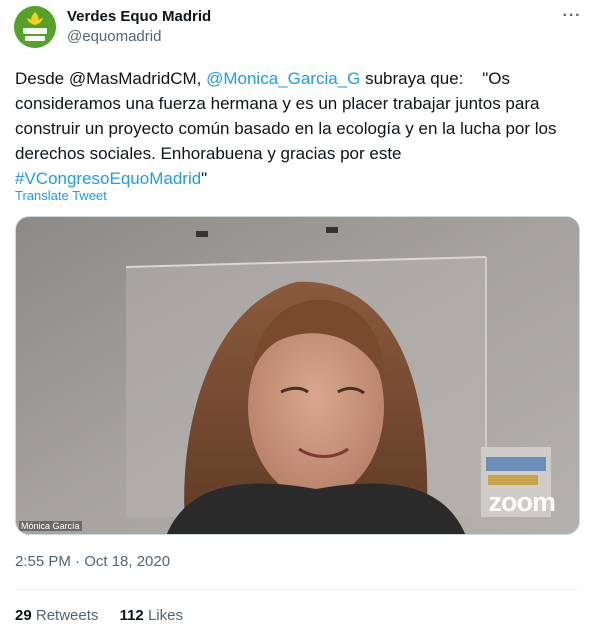 This screenshot has height=629, width=594. I want to click on hashtag-link: #VCongresoEquoMadrid, so click(108, 178).